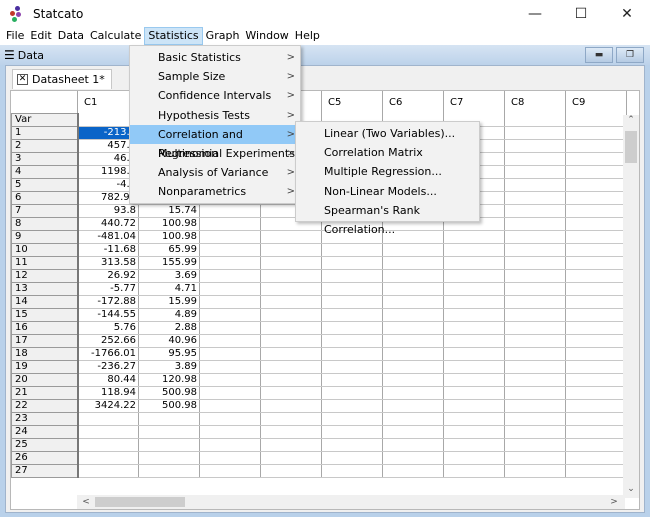 This screenshot has width=650, height=517. Describe the element at coordinates (614, 502) in the screenshot. I see `scroll-right-arrow-icon: >` at that location.